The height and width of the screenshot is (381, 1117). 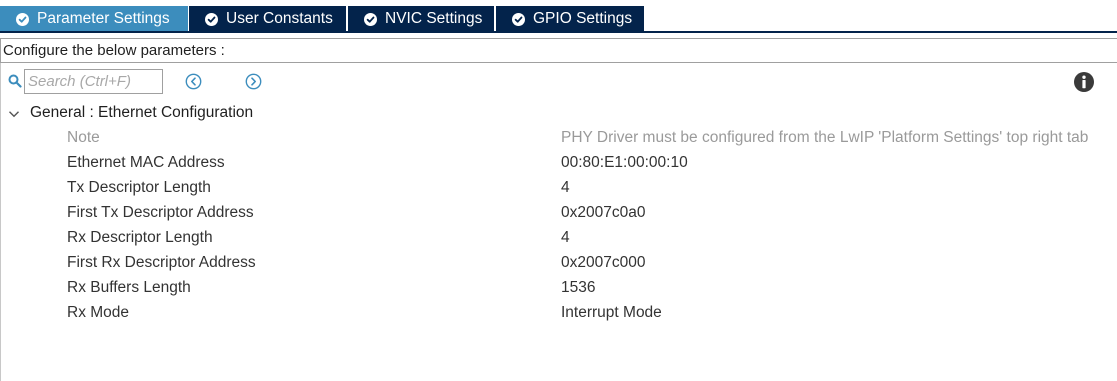 What do you see at coordinates (142, 112) in the screenshot?
I see `group-title: General : Ethernet Configuration` at bounding box center [142, 112].